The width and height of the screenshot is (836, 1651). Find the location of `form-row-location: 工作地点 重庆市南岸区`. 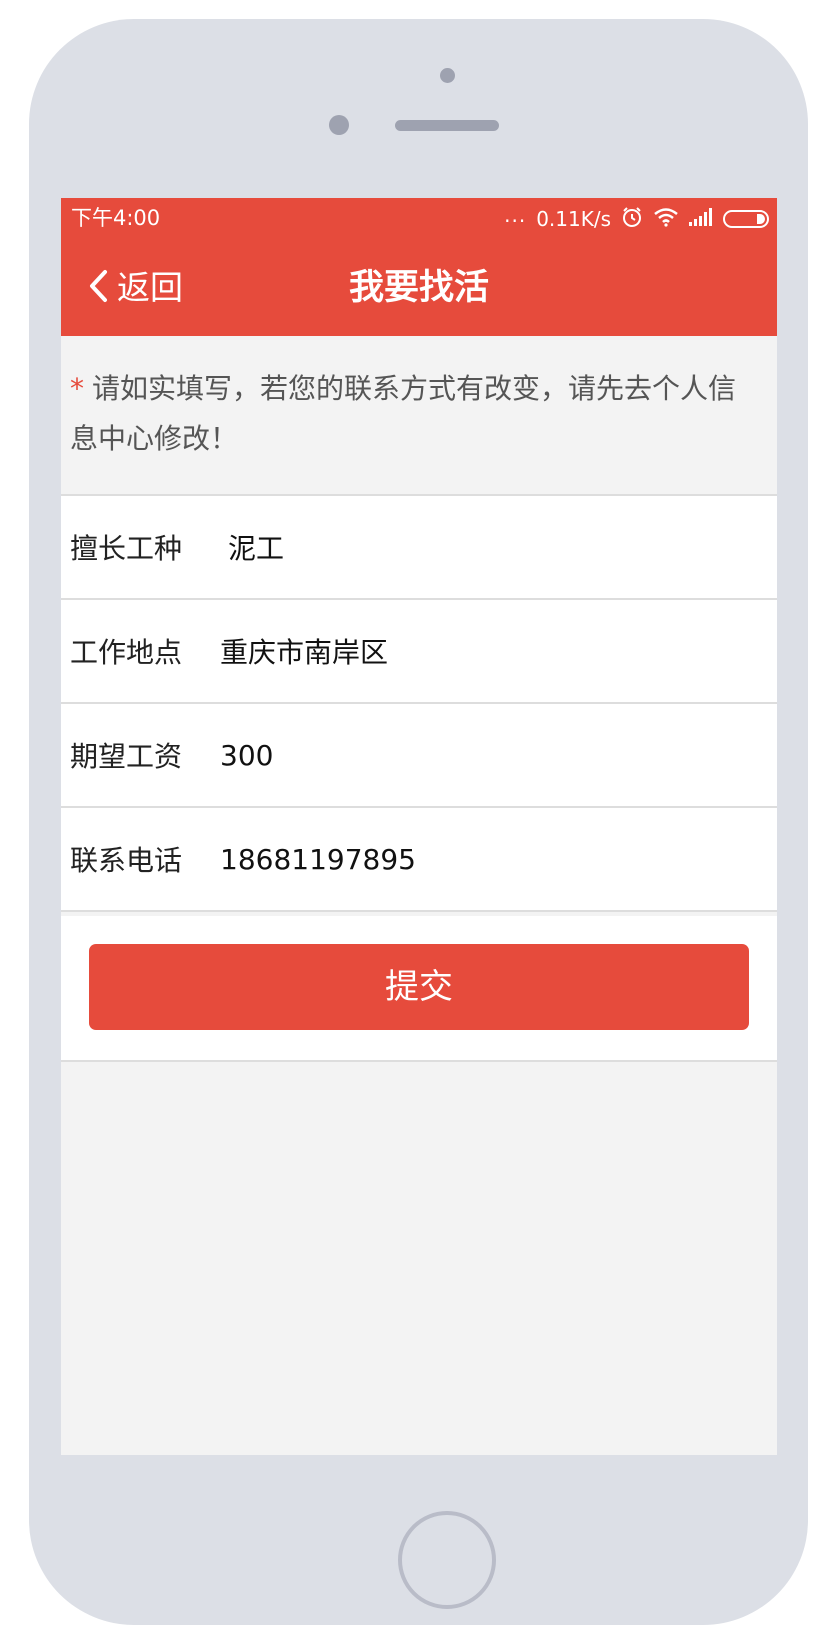

form-row-location: 工作地点 重庆市南岸区 is located at coordinates (419, 652).